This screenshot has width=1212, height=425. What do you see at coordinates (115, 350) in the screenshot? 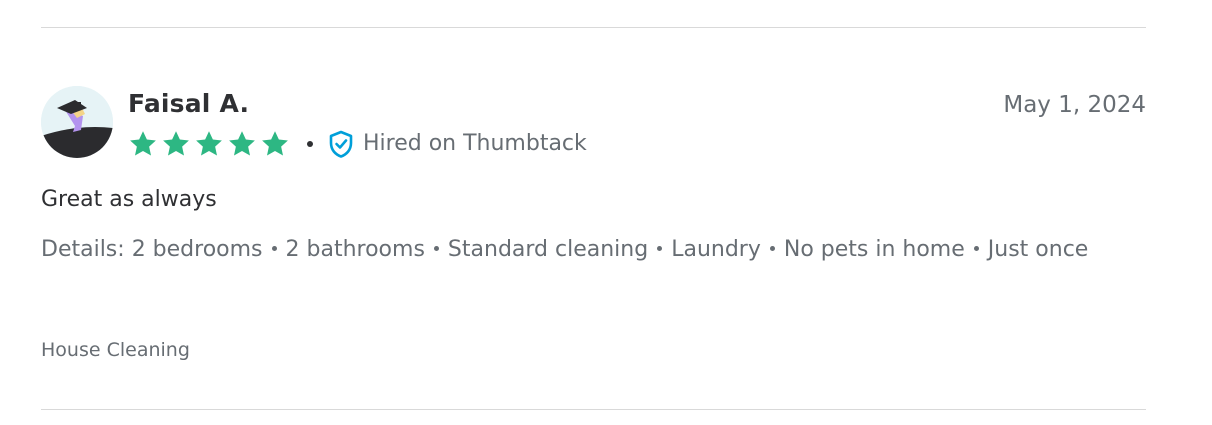
I see `service-category: House Cleaning` at bounding box center [115, 350].